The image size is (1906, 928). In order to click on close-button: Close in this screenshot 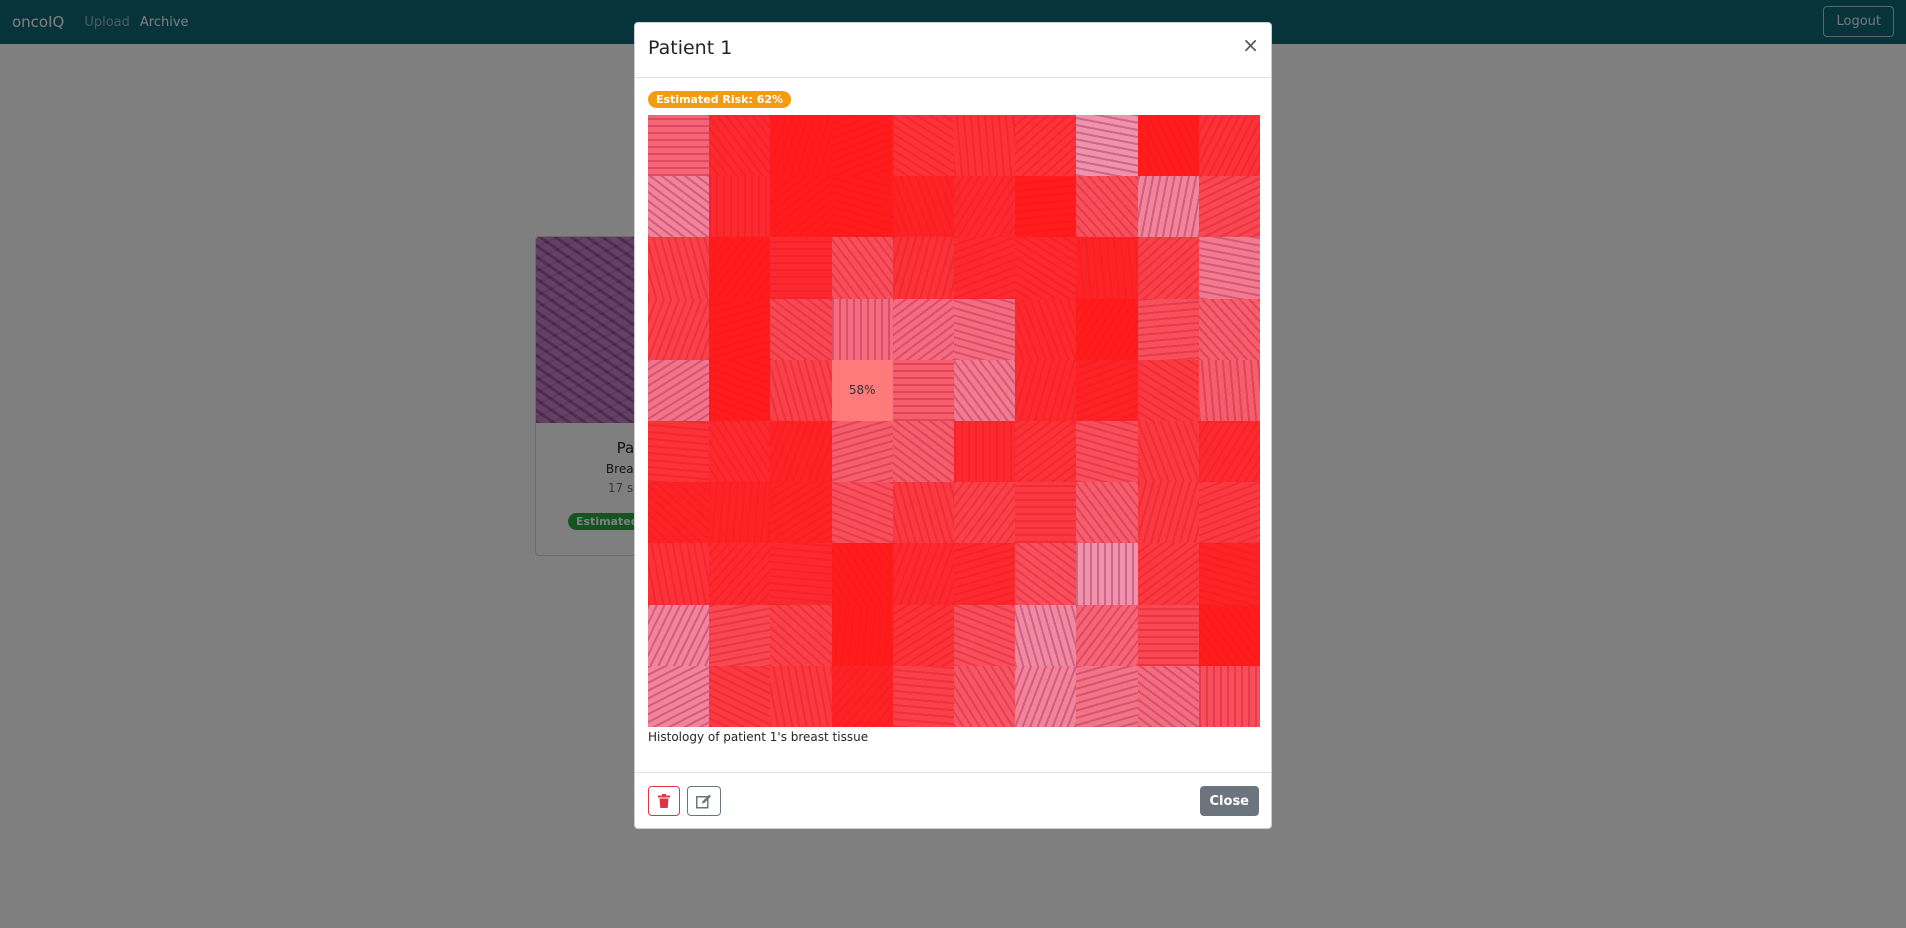, I will do `click(1229, 801)`.